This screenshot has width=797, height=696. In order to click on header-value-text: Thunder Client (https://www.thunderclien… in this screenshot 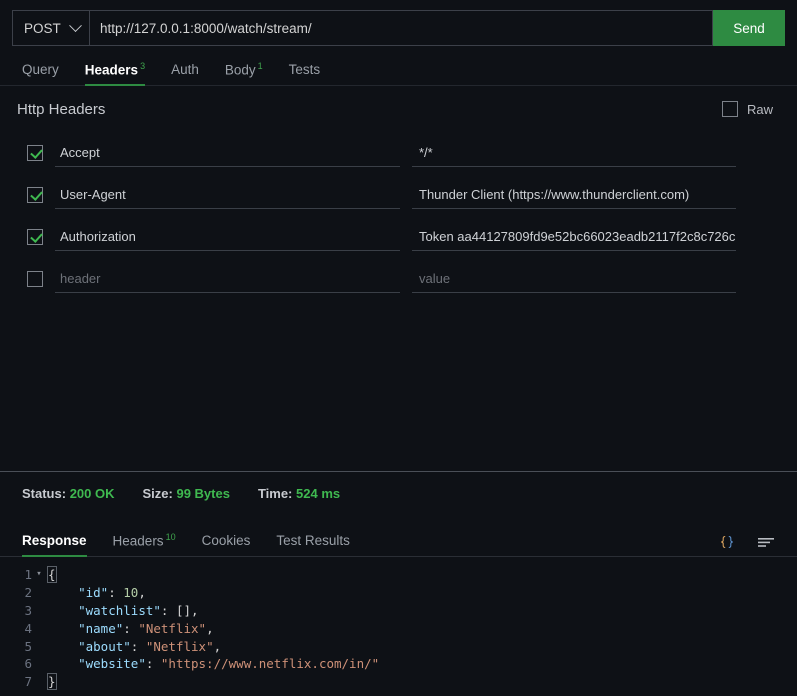, I will do `click(554, 194)`.